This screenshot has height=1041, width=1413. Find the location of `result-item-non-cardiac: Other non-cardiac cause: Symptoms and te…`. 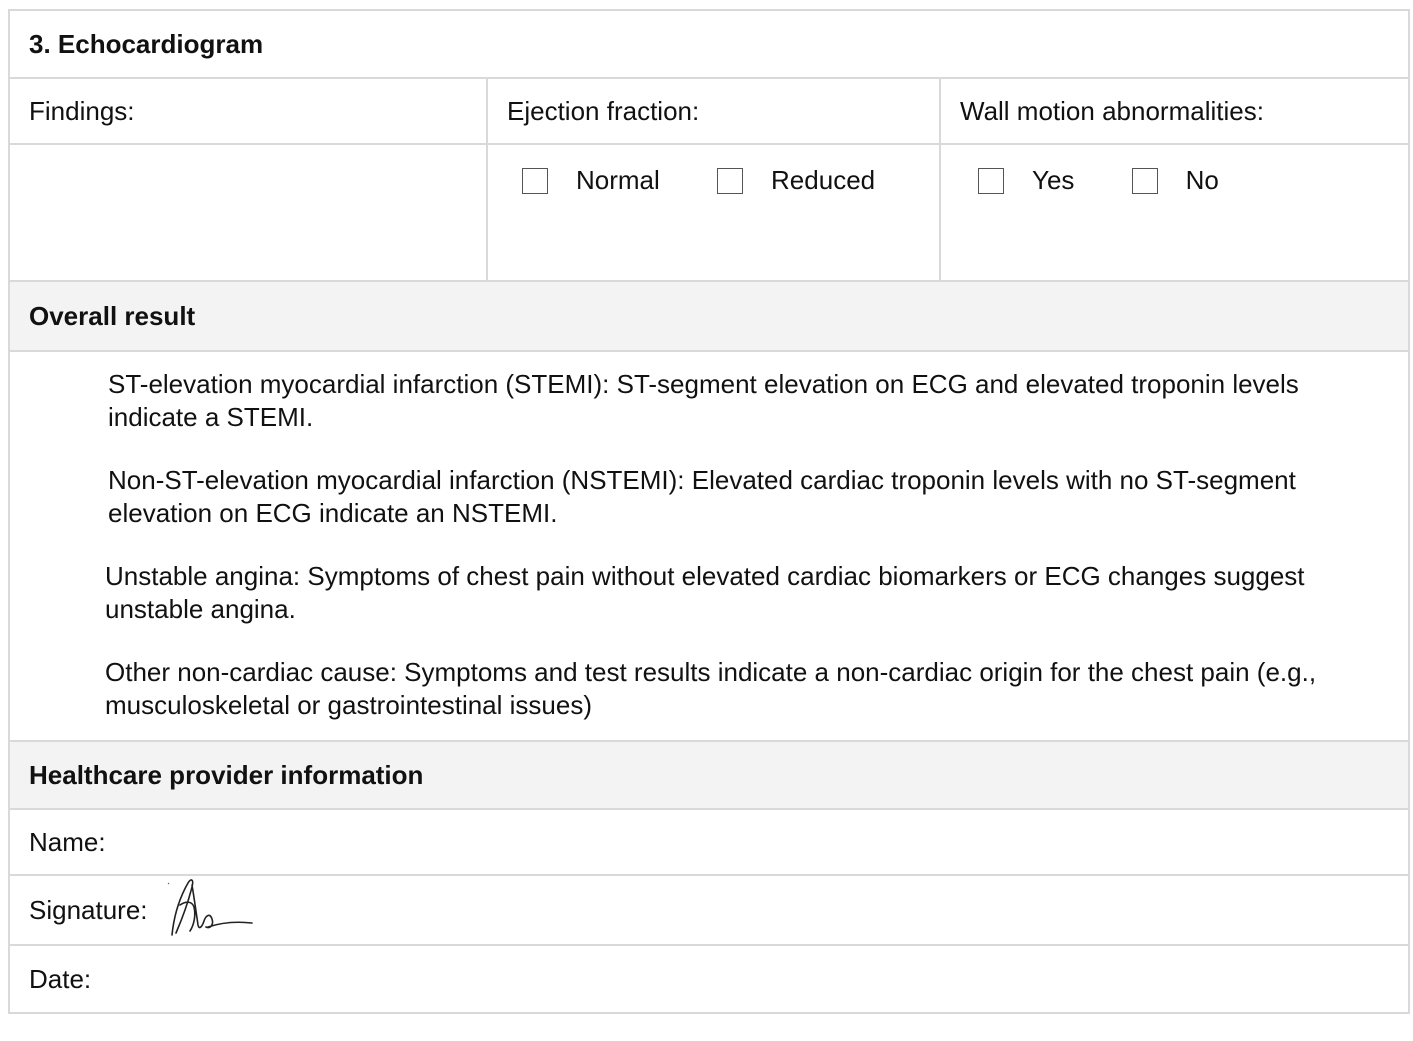

result-item-non-cardiac: Other non-cardiac cause: Symptoms and te… is located at coordinates (711, 688).